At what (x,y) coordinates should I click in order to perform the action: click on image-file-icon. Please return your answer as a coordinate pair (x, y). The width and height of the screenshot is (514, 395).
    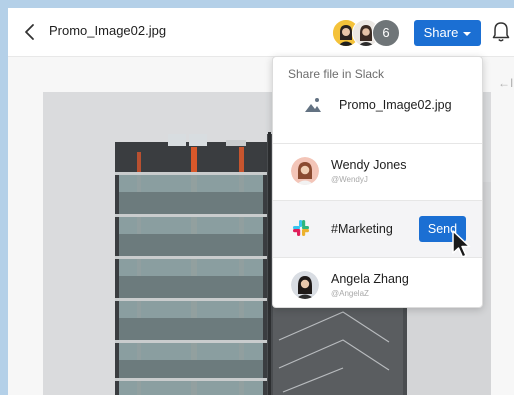
    Looking at the image, I should click on (313, 105).